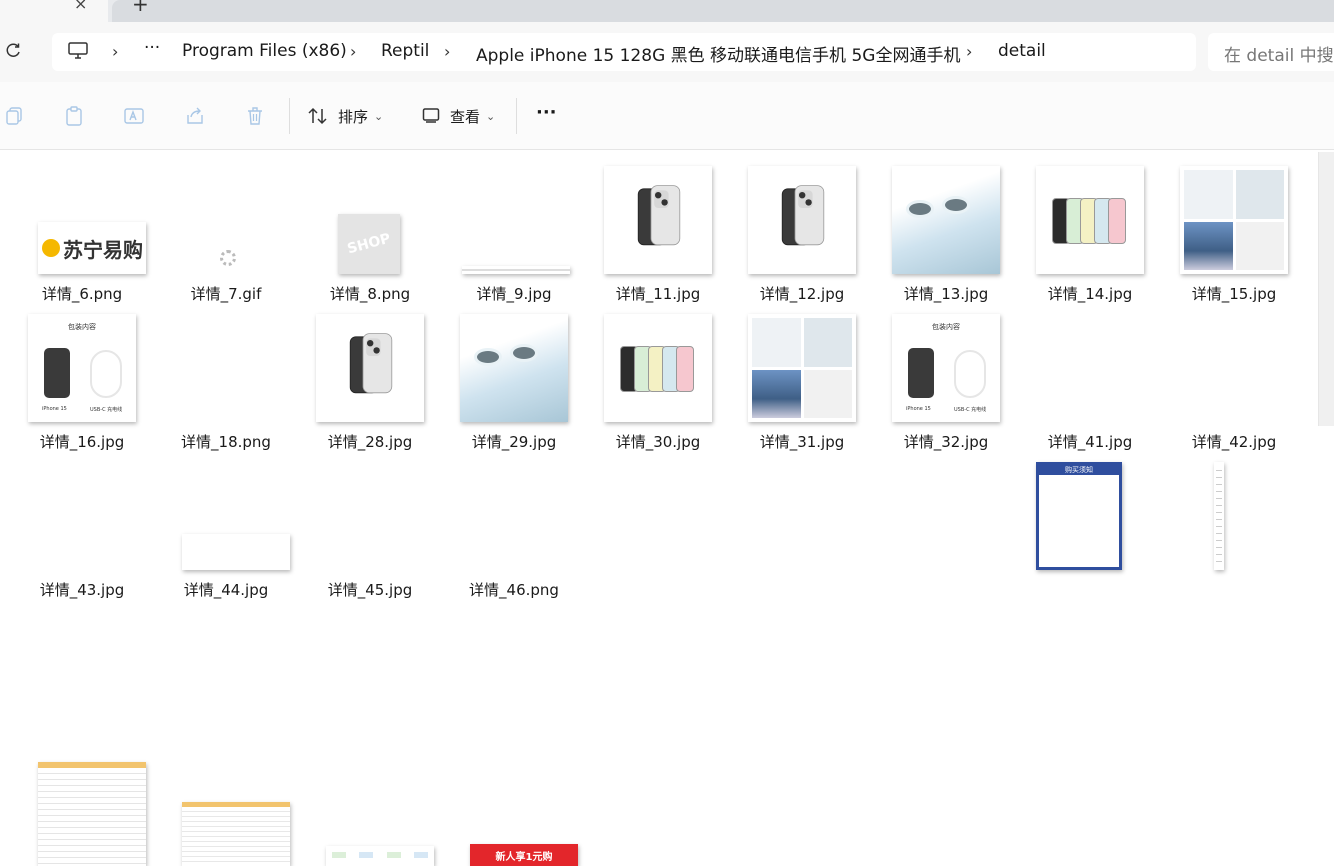 The image size is (1334, 866). What do you see at coordinates (13, 53) in the screenshot?
I see `refresh-icon` at bounding box center [13, 53].